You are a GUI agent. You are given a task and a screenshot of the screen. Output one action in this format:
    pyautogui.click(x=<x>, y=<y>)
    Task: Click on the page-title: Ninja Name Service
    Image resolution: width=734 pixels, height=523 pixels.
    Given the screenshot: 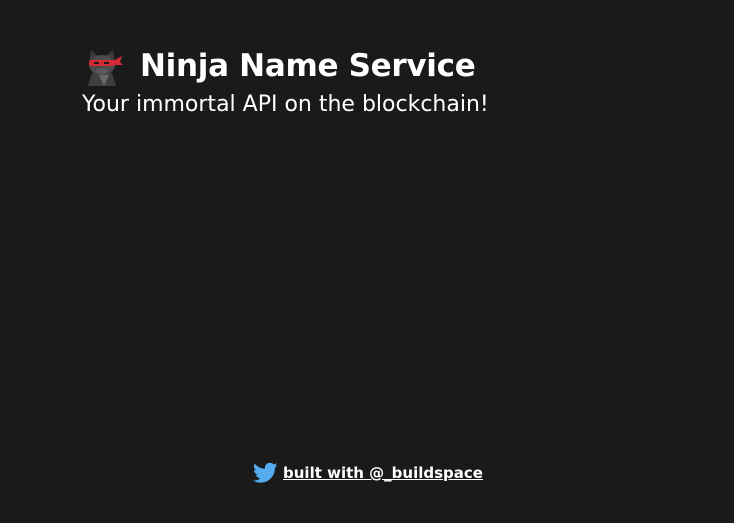 What is the action you would take?
    pyautogui.click(x=308, y=66)
    